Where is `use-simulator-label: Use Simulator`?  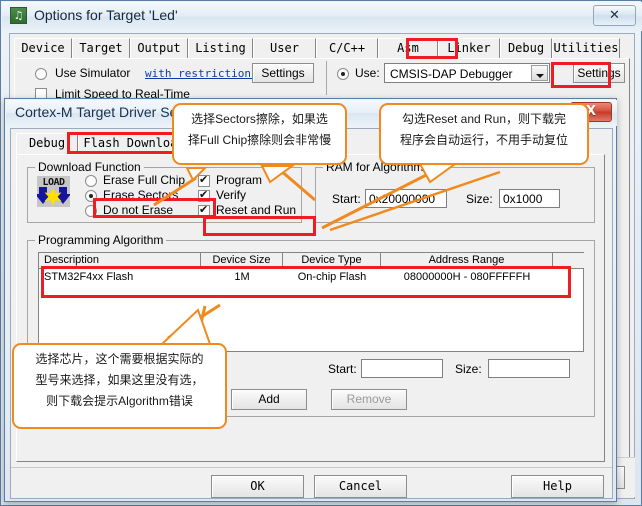
use-simulator-label: Use Simulator is located at coordinates (93, 73).